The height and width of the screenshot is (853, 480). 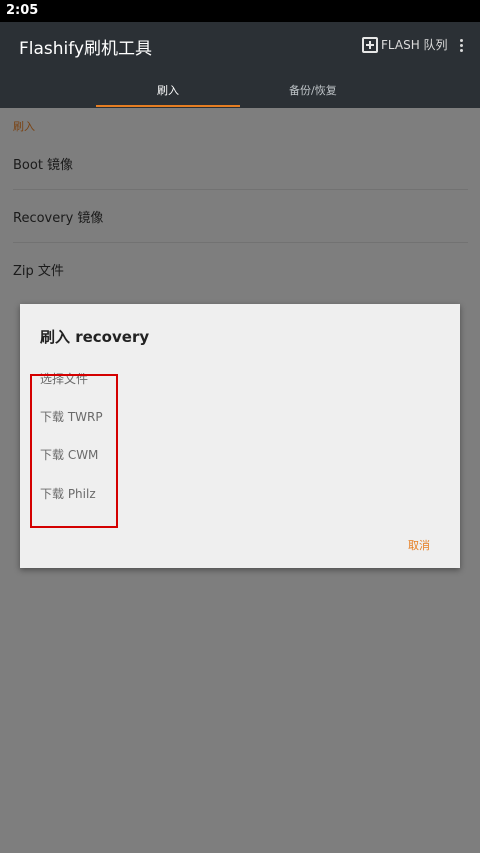 What do you see at coordinates (86, 49) in the screenshot?
I see `app-title: Flashify刷机工具` at bounding box center [86, 49].